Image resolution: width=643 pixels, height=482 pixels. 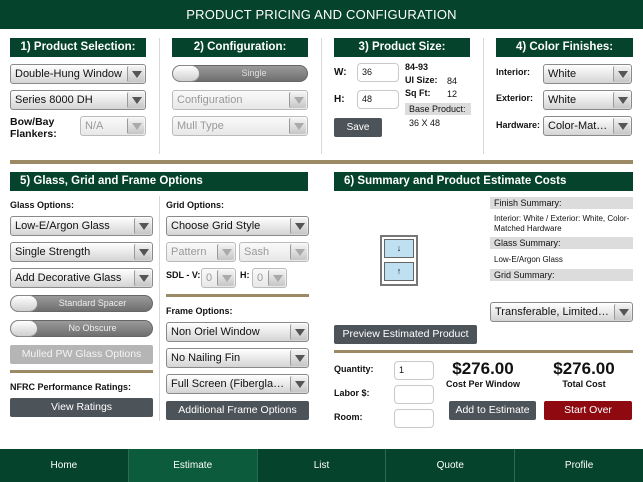 I want to click on sdl-vertical-label: SDL - V:, so click(x=183, y=275).